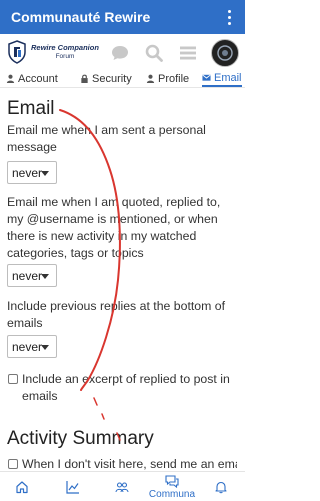 Image resolution: width=320 pixels, height=501 pixels. I want to click on chart-line-icon, so click(72, 487).